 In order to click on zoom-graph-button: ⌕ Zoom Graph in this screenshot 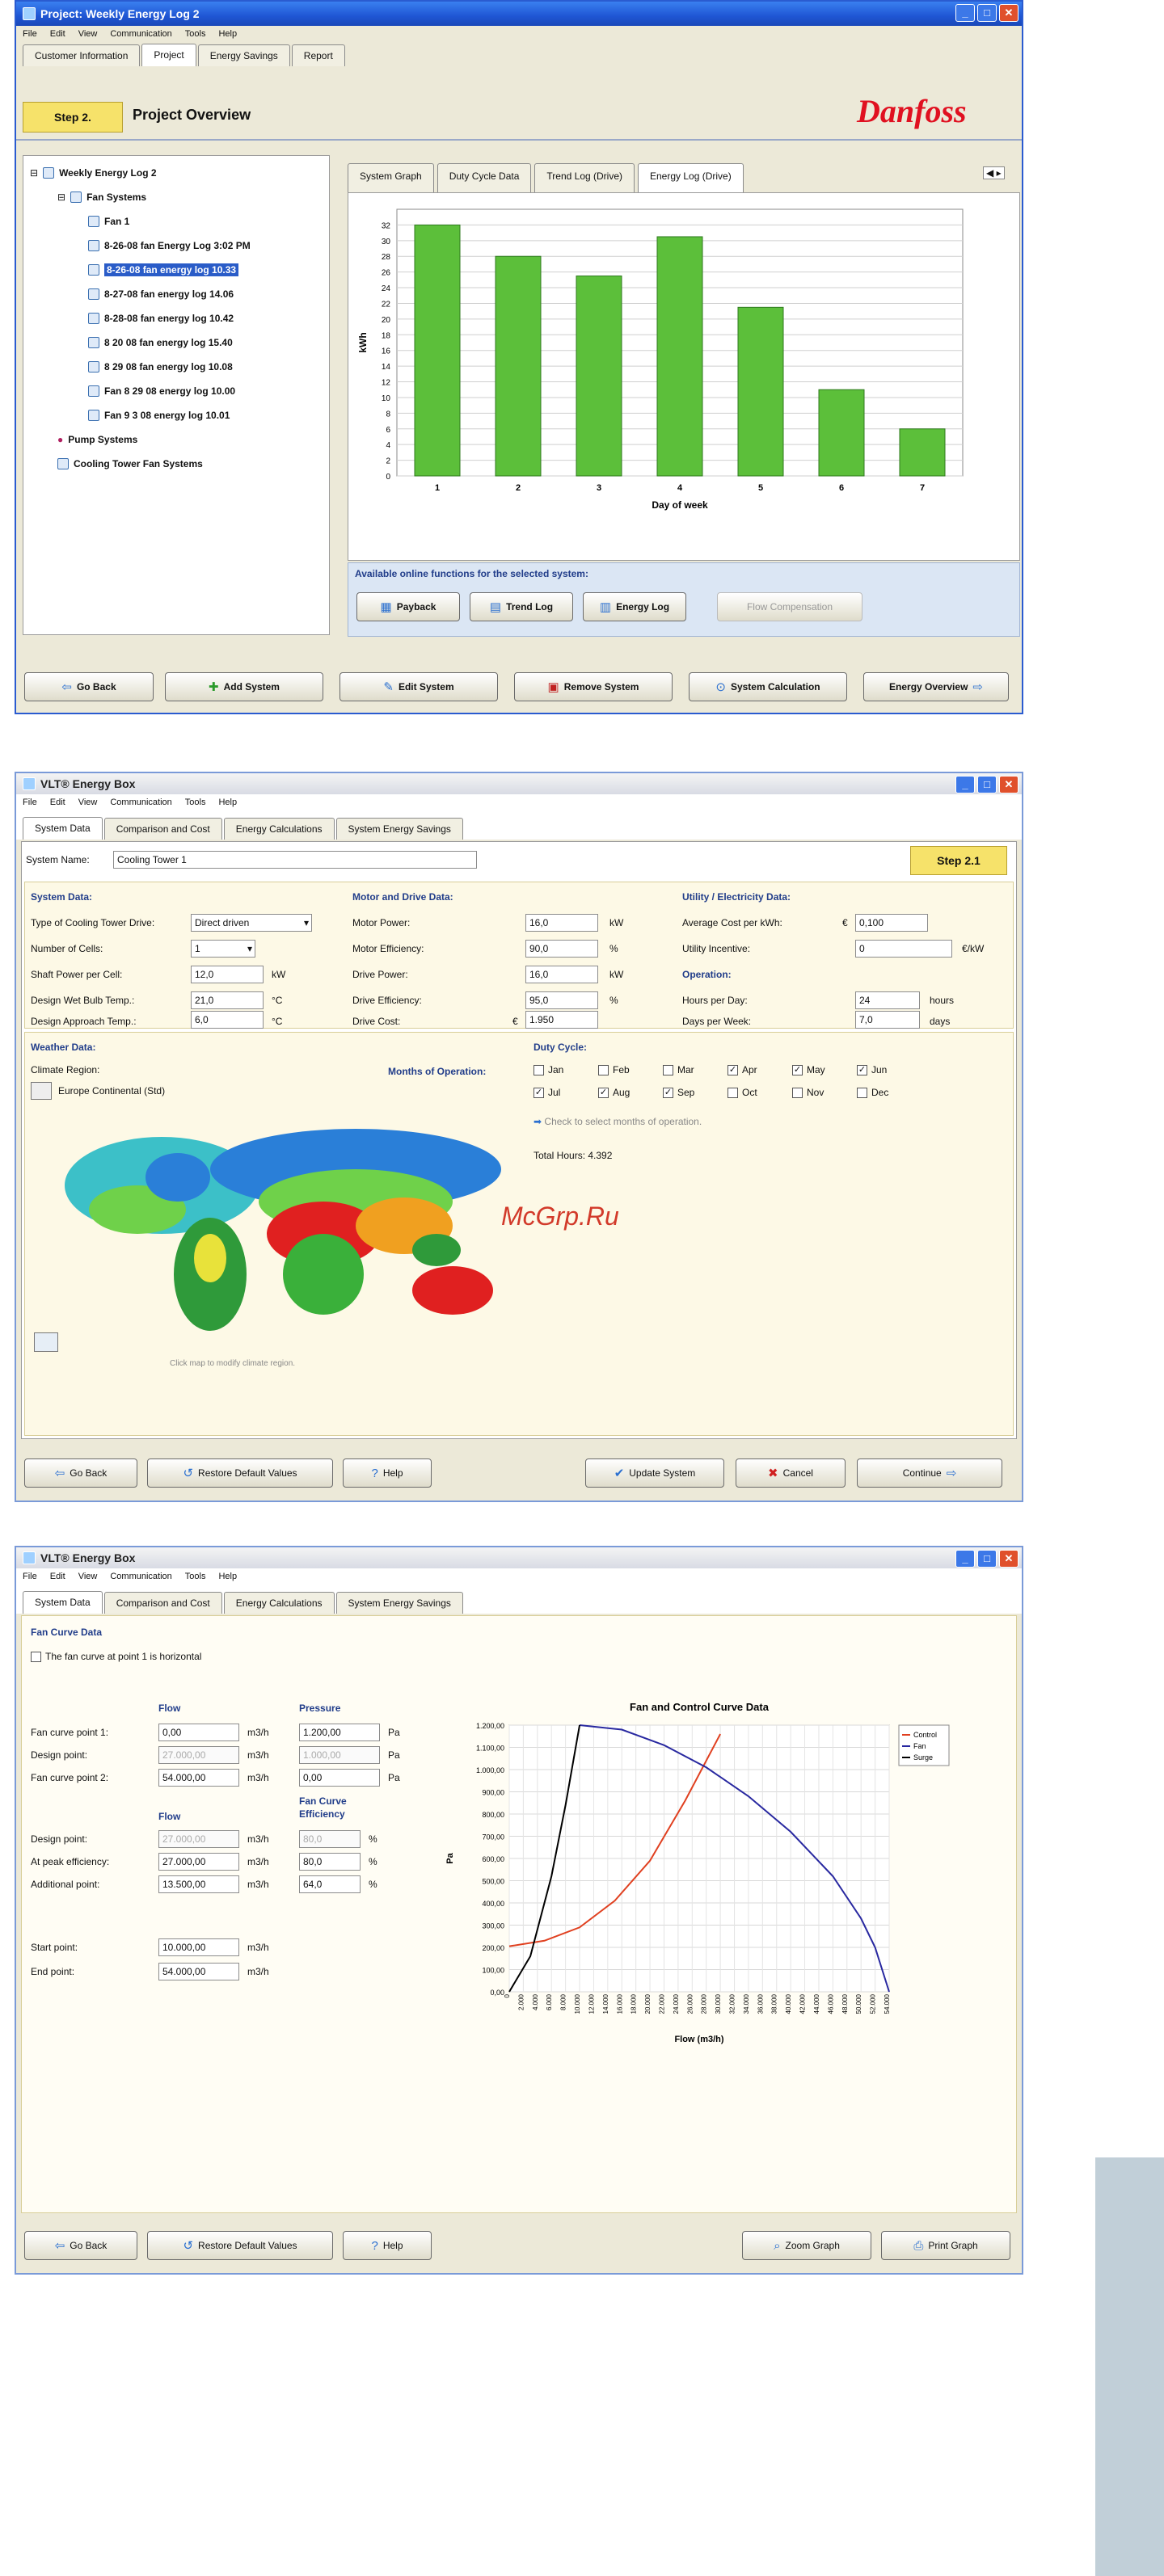, I will do `click(806, 2245)`.